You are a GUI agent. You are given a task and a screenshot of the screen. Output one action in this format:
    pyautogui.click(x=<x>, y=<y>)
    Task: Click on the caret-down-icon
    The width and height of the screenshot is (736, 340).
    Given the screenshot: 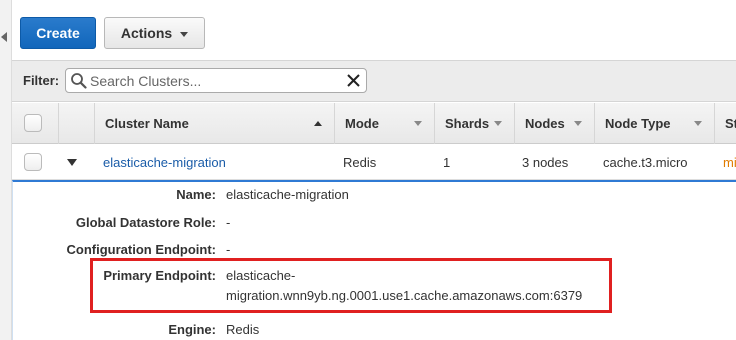 What is the action you would take?
    pyautogui.click(x=72, y=162)
    